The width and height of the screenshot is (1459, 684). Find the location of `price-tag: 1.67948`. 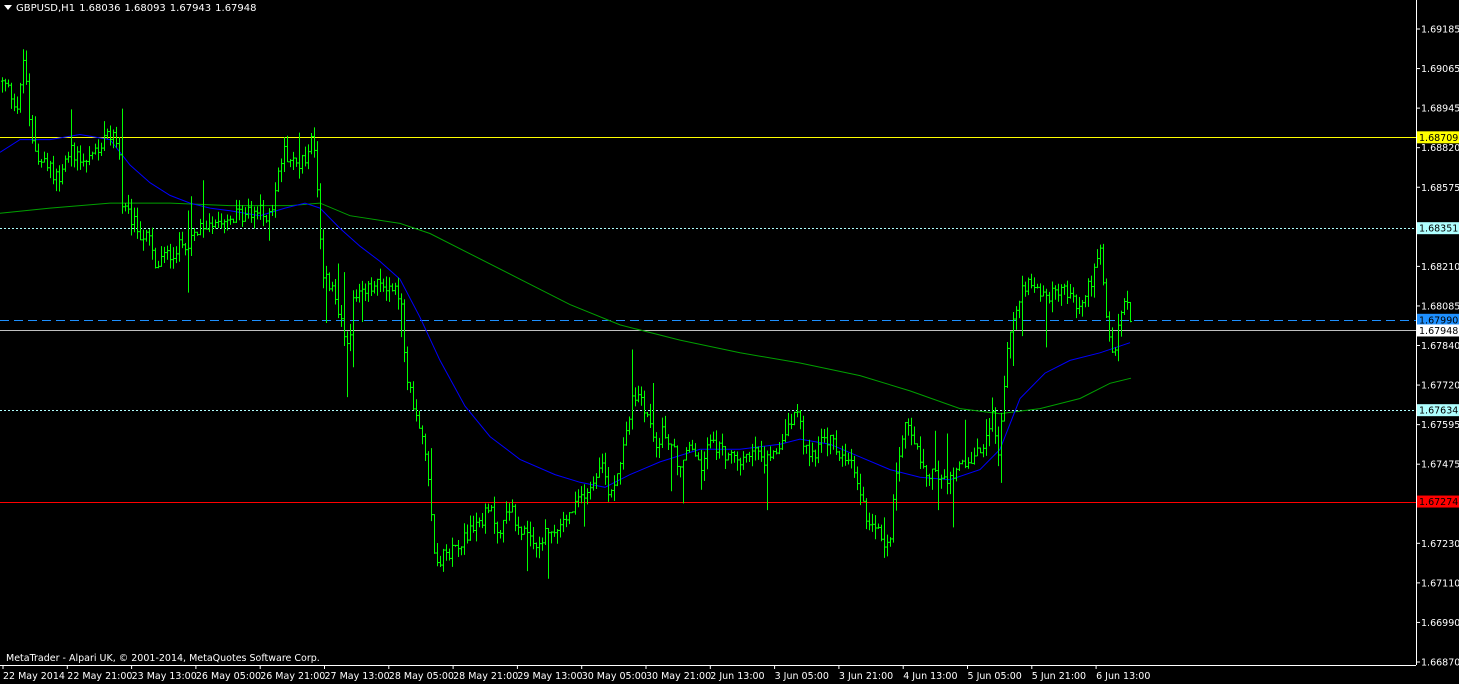

price-tag: 1.67948 is located at coordinates (1438, 330).